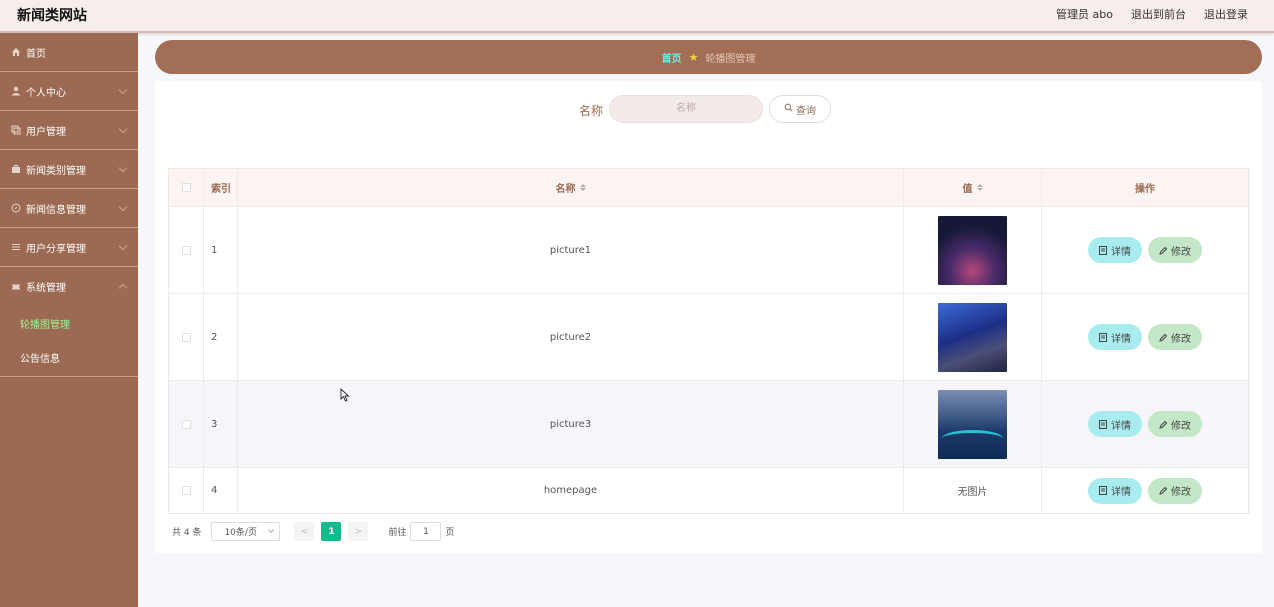 This screenshot has width=1274, height=607. Describe the element at coordinates (1226, 14) in the screenshot. I see `logout-link: 退出登录` at that location.